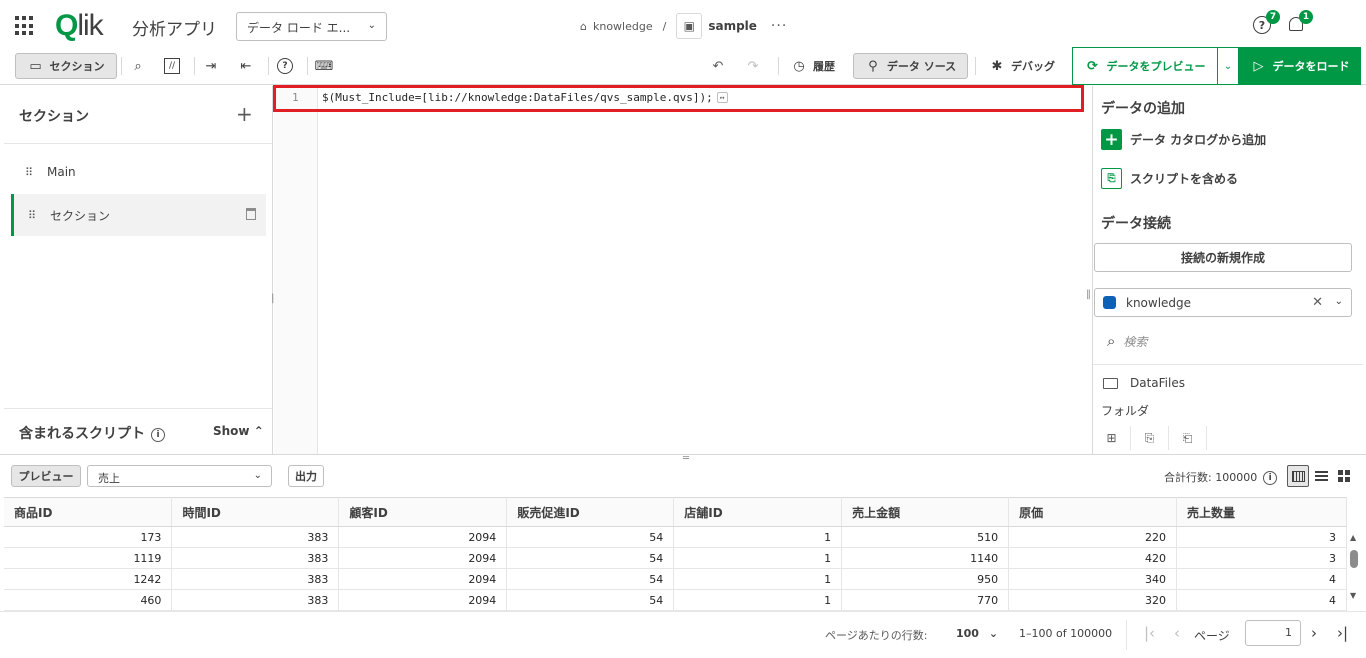 This screenshot has width=1366, height=658. What do you see at coordinates (925, 558) in the screenshot?
I see `table-cell: 1140` at bounding box center [925, 558].